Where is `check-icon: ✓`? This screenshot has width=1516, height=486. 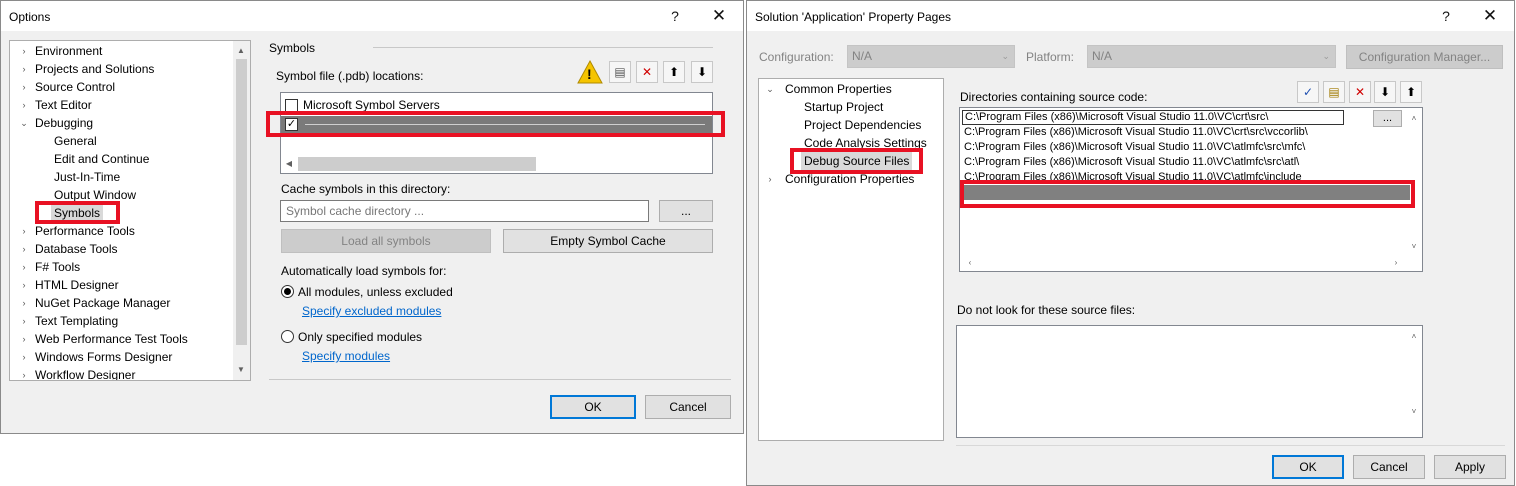 check-icon: ✓ is located at coordinates (1308, 92).